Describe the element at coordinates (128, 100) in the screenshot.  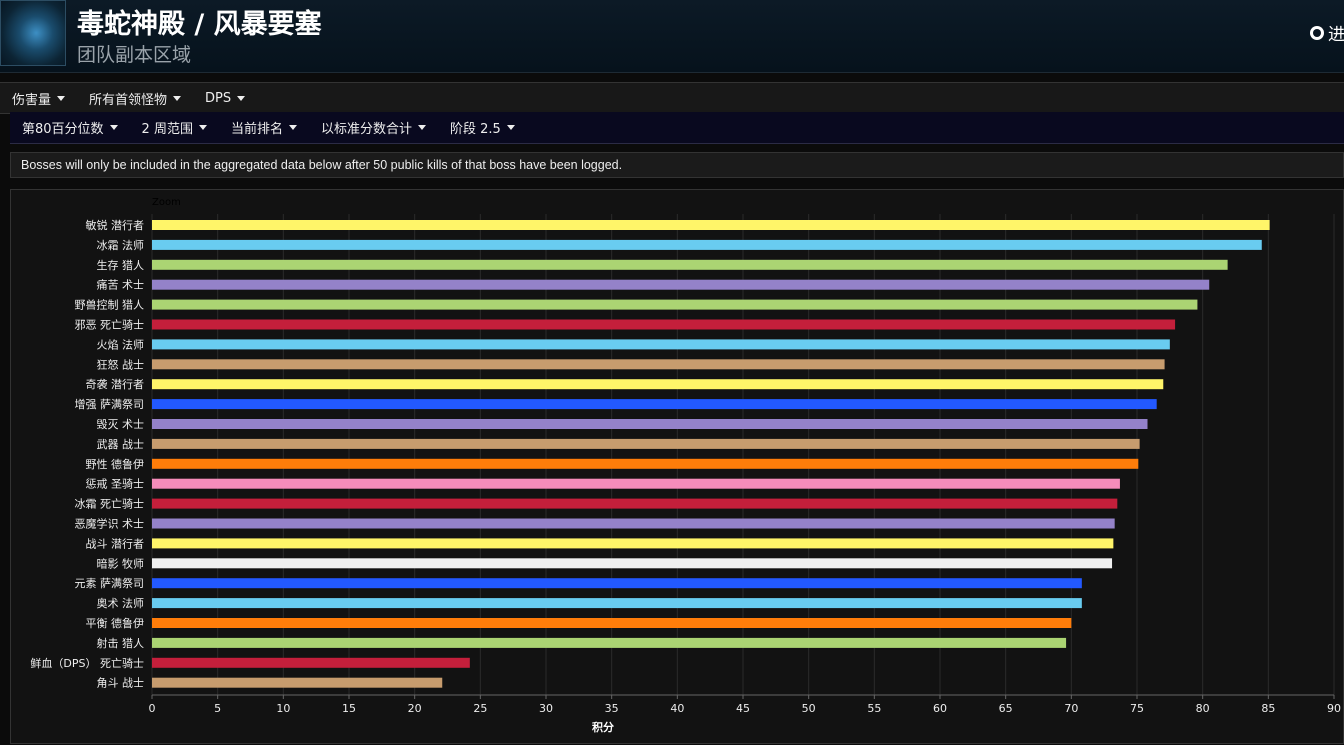
I see `boss-dropdown-label: 所有首领怪物` at that location.